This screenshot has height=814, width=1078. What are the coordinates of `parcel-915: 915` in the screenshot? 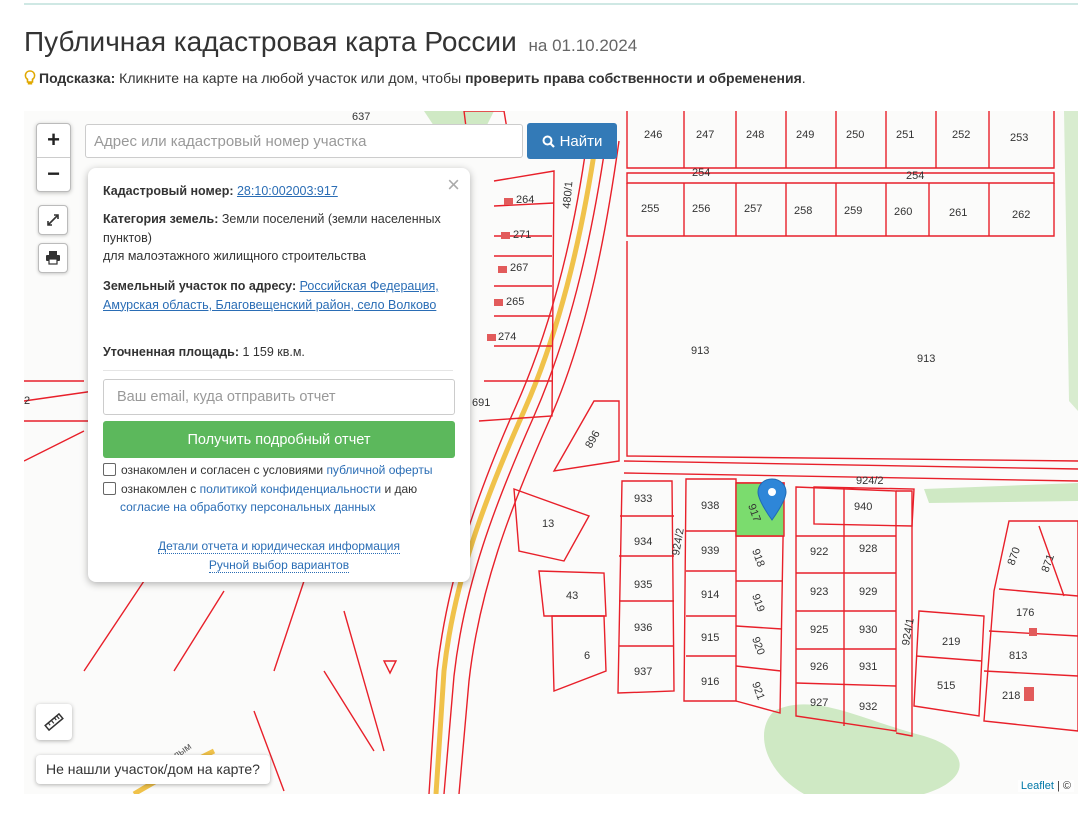 It's located at (710, 638).